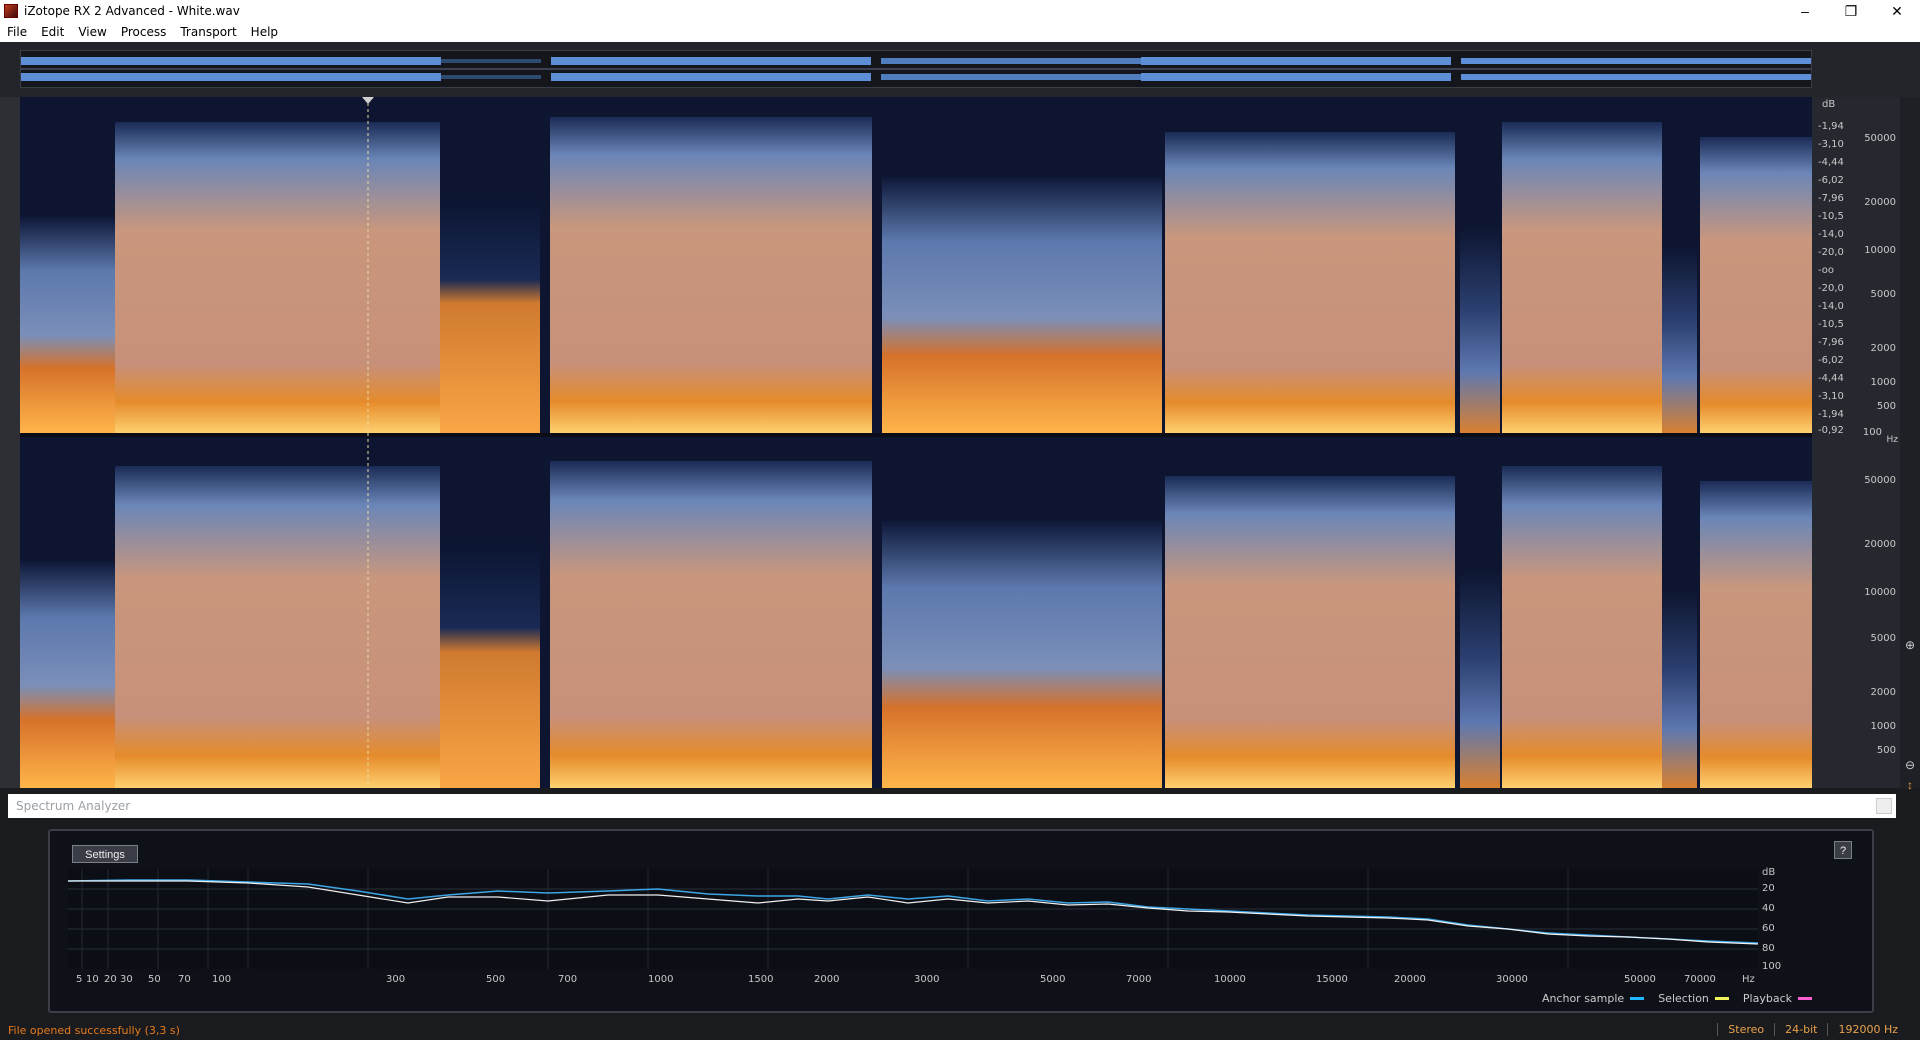 This screenshot has height=1040, width=1920. Describe the element at coordinates (17, 32) in the screenshot. I see `menu-file: File` at that location.